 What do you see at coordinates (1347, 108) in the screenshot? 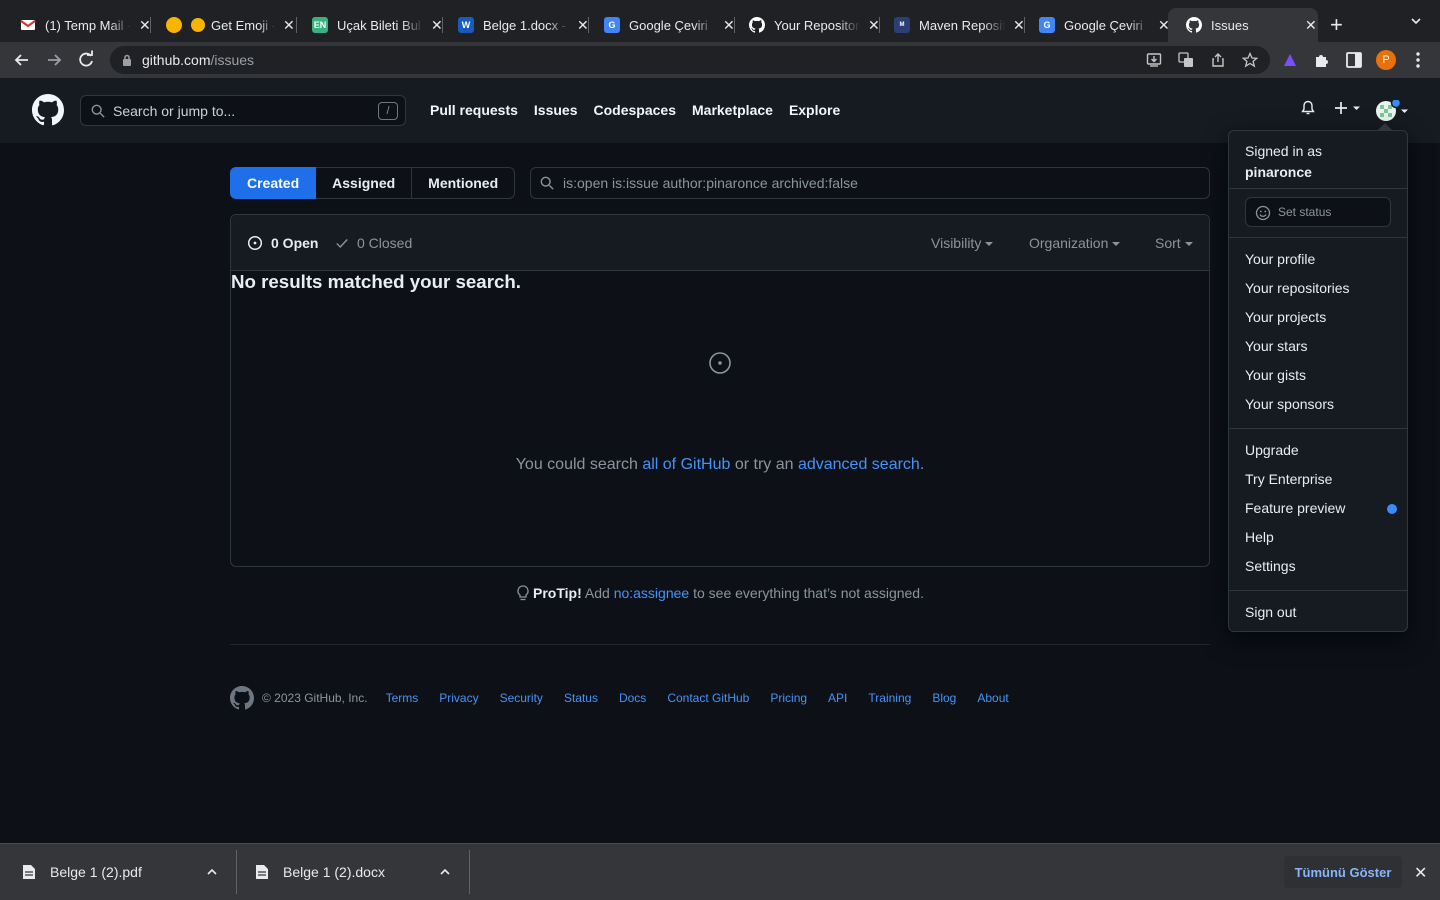
I see `create-new-icon` at bounding box center [1347, 108].